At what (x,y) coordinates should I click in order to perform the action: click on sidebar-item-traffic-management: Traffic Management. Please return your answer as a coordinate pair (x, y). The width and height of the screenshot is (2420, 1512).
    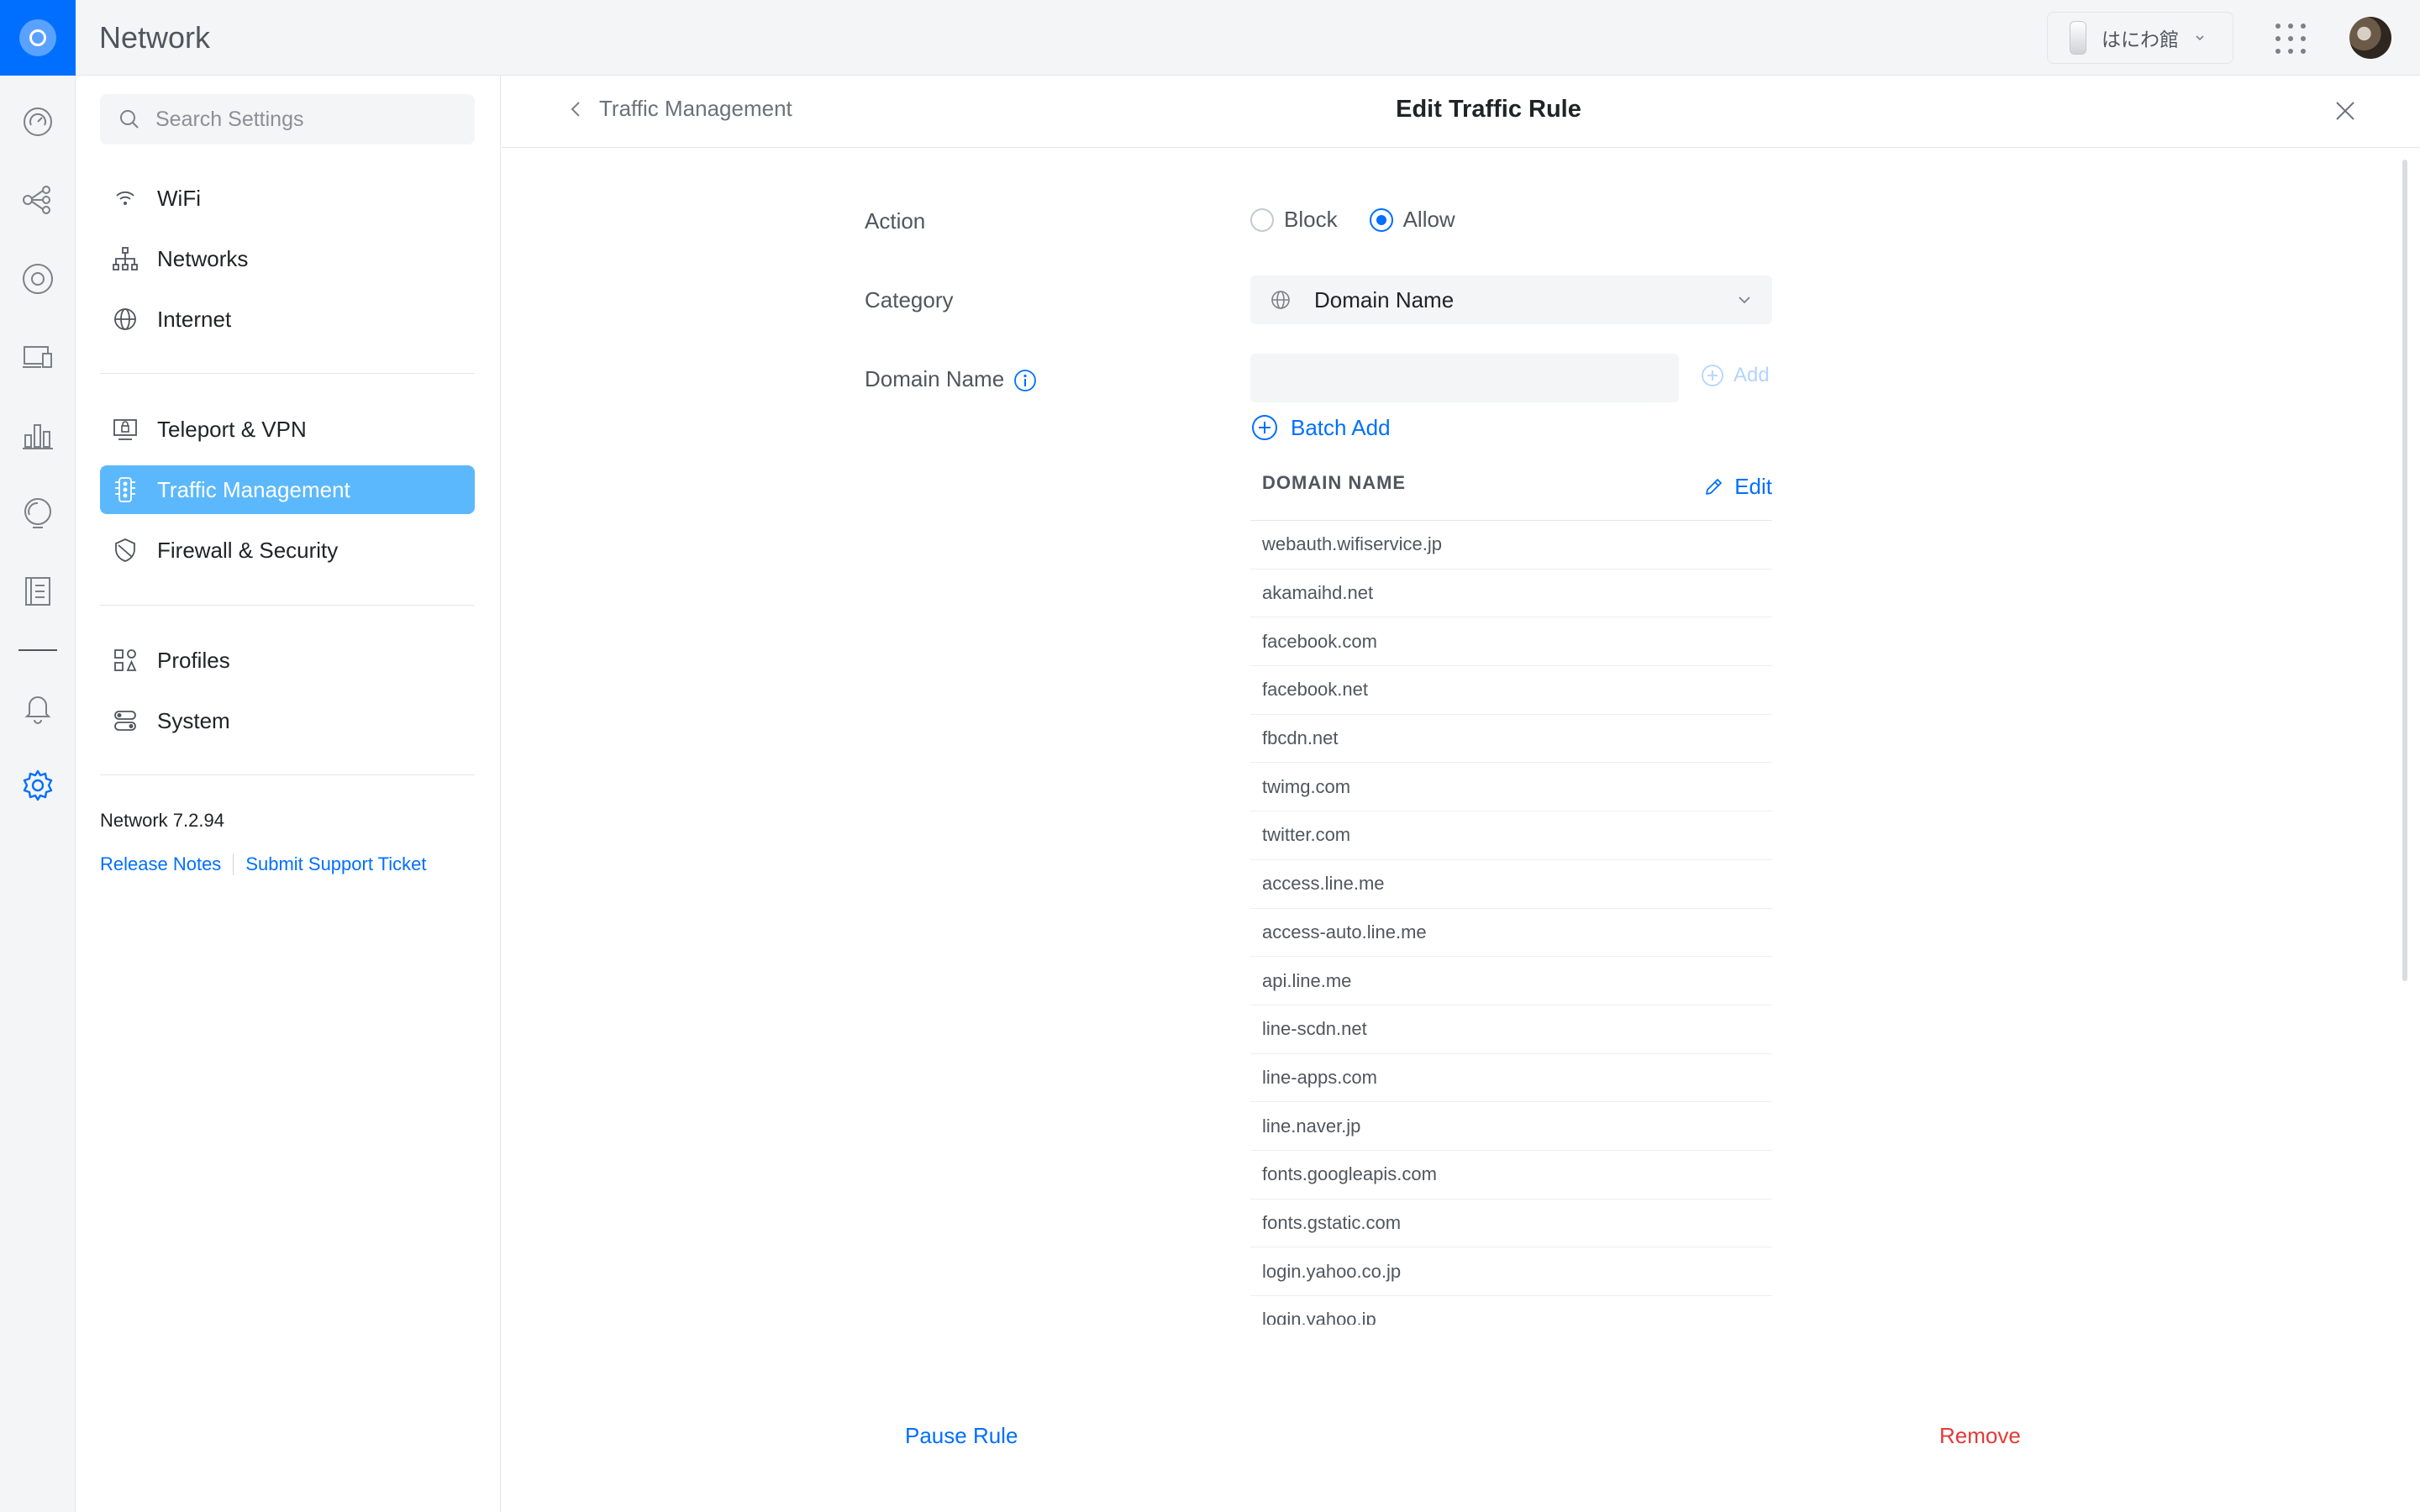
    Looking at the image, I should click on (287, 489).